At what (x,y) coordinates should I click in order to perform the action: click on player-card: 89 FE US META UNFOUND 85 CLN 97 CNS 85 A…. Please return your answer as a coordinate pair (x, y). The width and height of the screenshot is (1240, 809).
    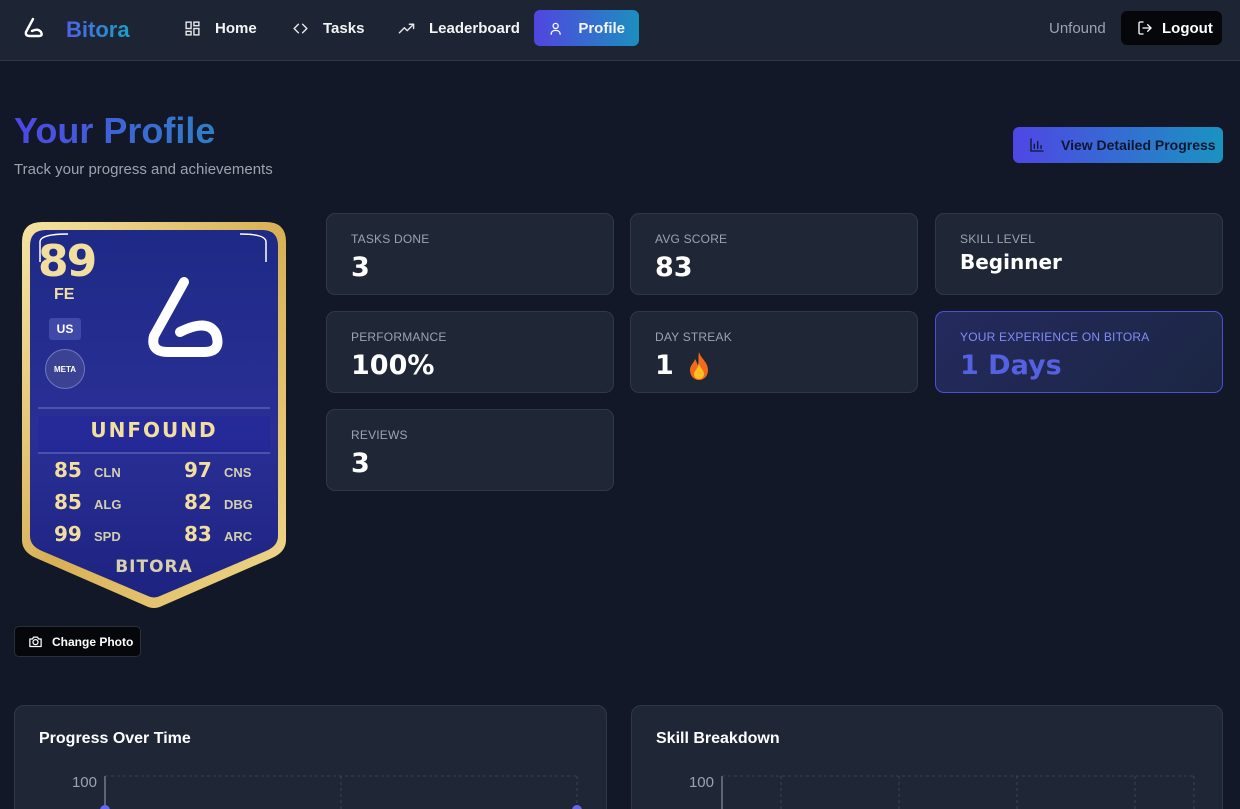
    Looking at the image, I should click on (154, 416).